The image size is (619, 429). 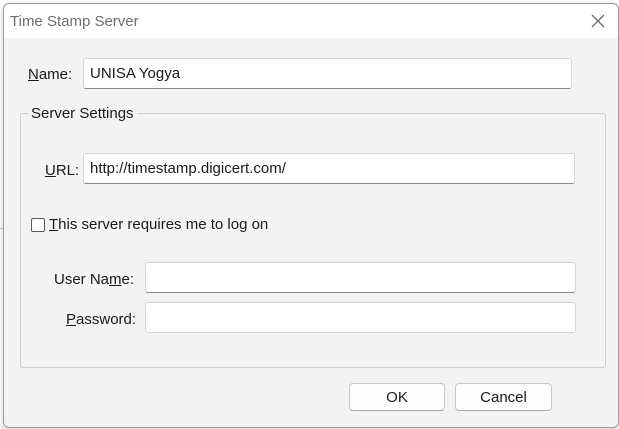 I want to click on url-input, so click(x=329, y=168).